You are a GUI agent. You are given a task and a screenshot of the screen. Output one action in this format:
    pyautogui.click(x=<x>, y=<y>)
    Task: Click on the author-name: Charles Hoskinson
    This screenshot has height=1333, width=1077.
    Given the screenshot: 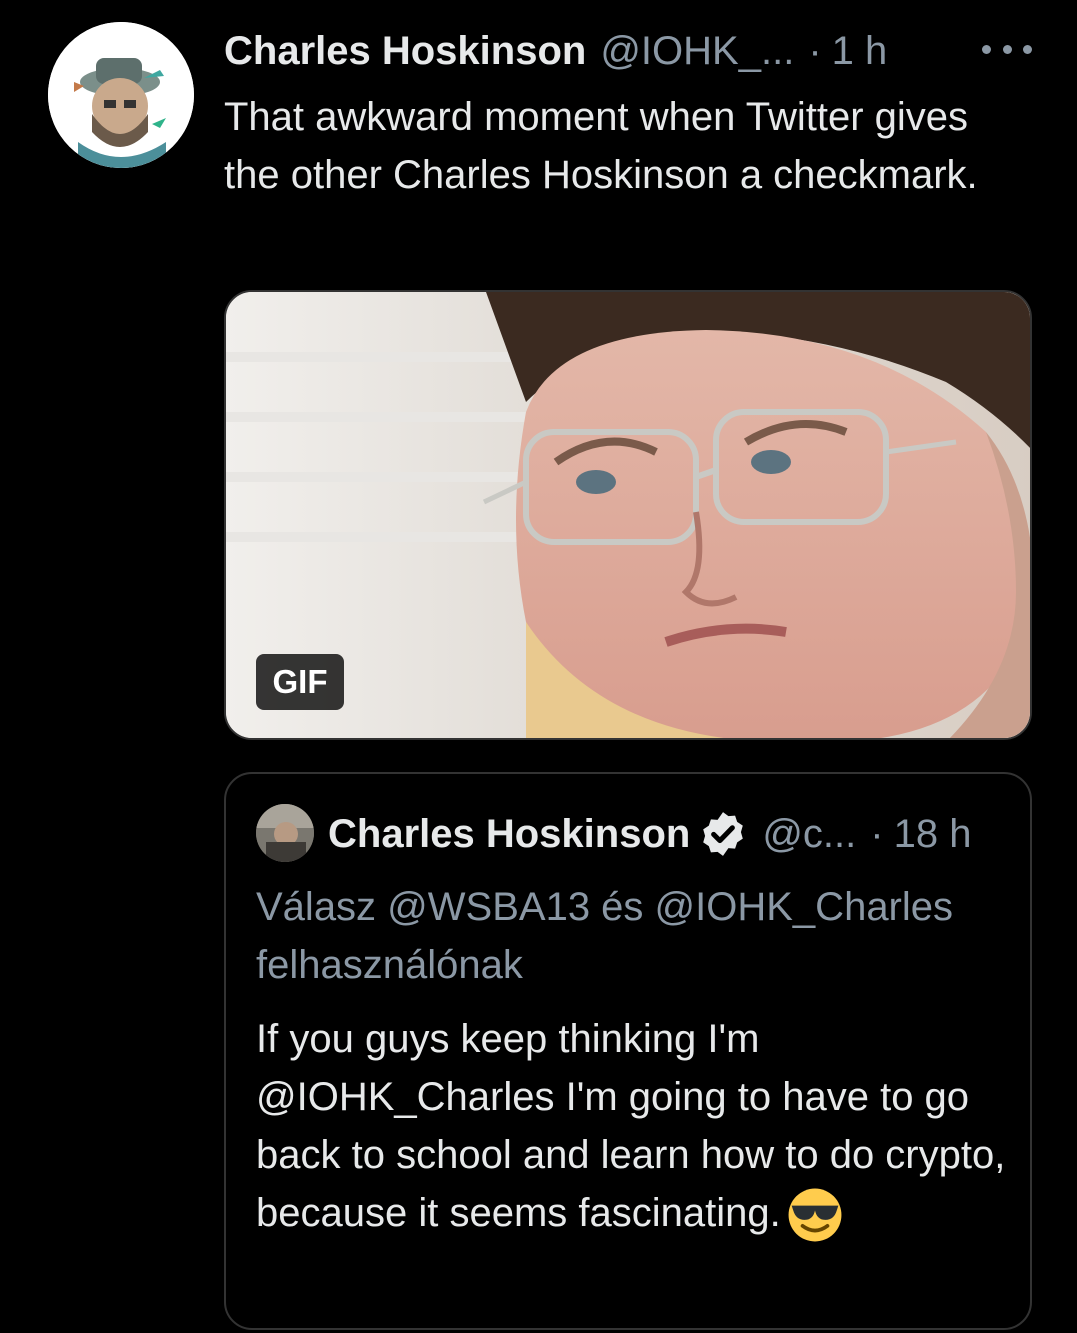 What is the action you would take?
    pyautogui.click(x=405, y=51)
    